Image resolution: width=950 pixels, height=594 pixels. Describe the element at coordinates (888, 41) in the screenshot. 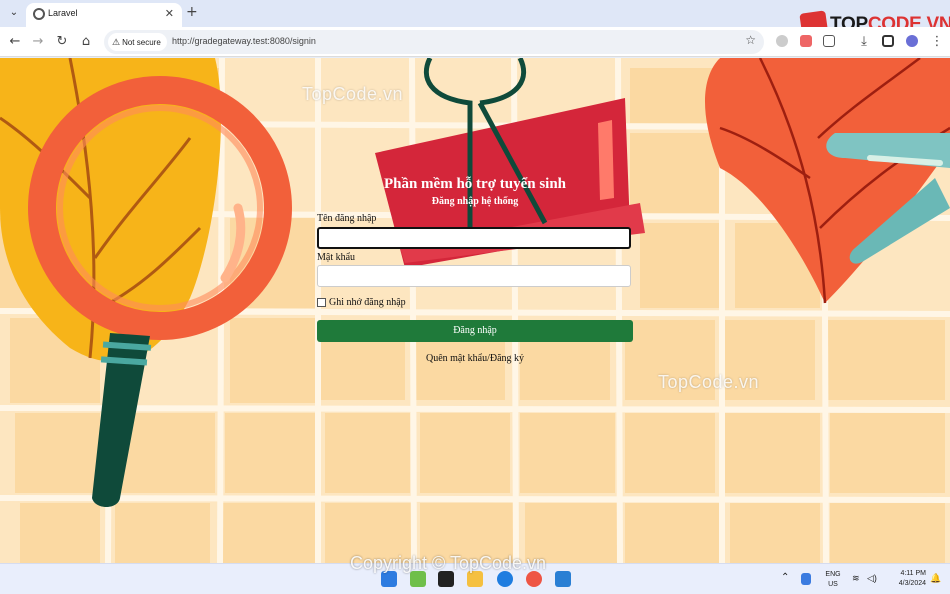

I see `sidebar-icon` at that location.